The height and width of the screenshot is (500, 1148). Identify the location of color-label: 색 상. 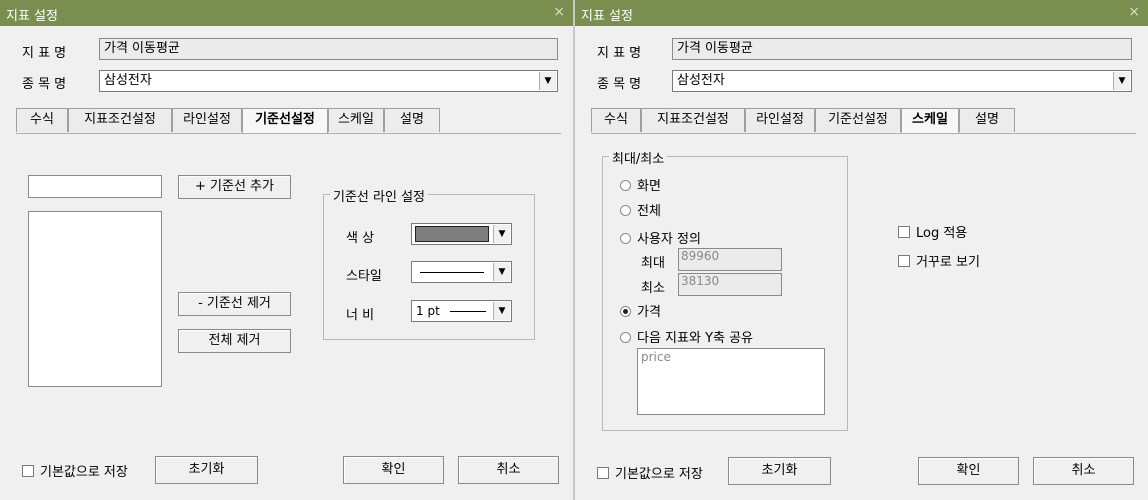
(360, 238).